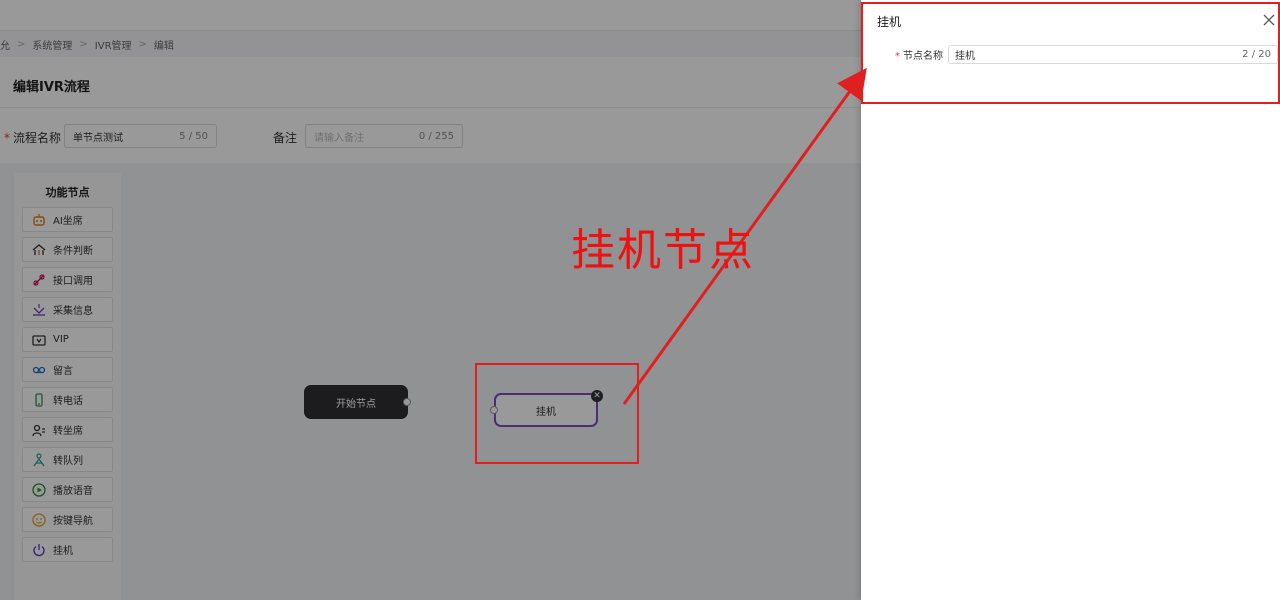  What do you see at coordinates (965, 56) in the screenshot?
I see `node-name-value: 挂机` at bounding box center [965, 56].